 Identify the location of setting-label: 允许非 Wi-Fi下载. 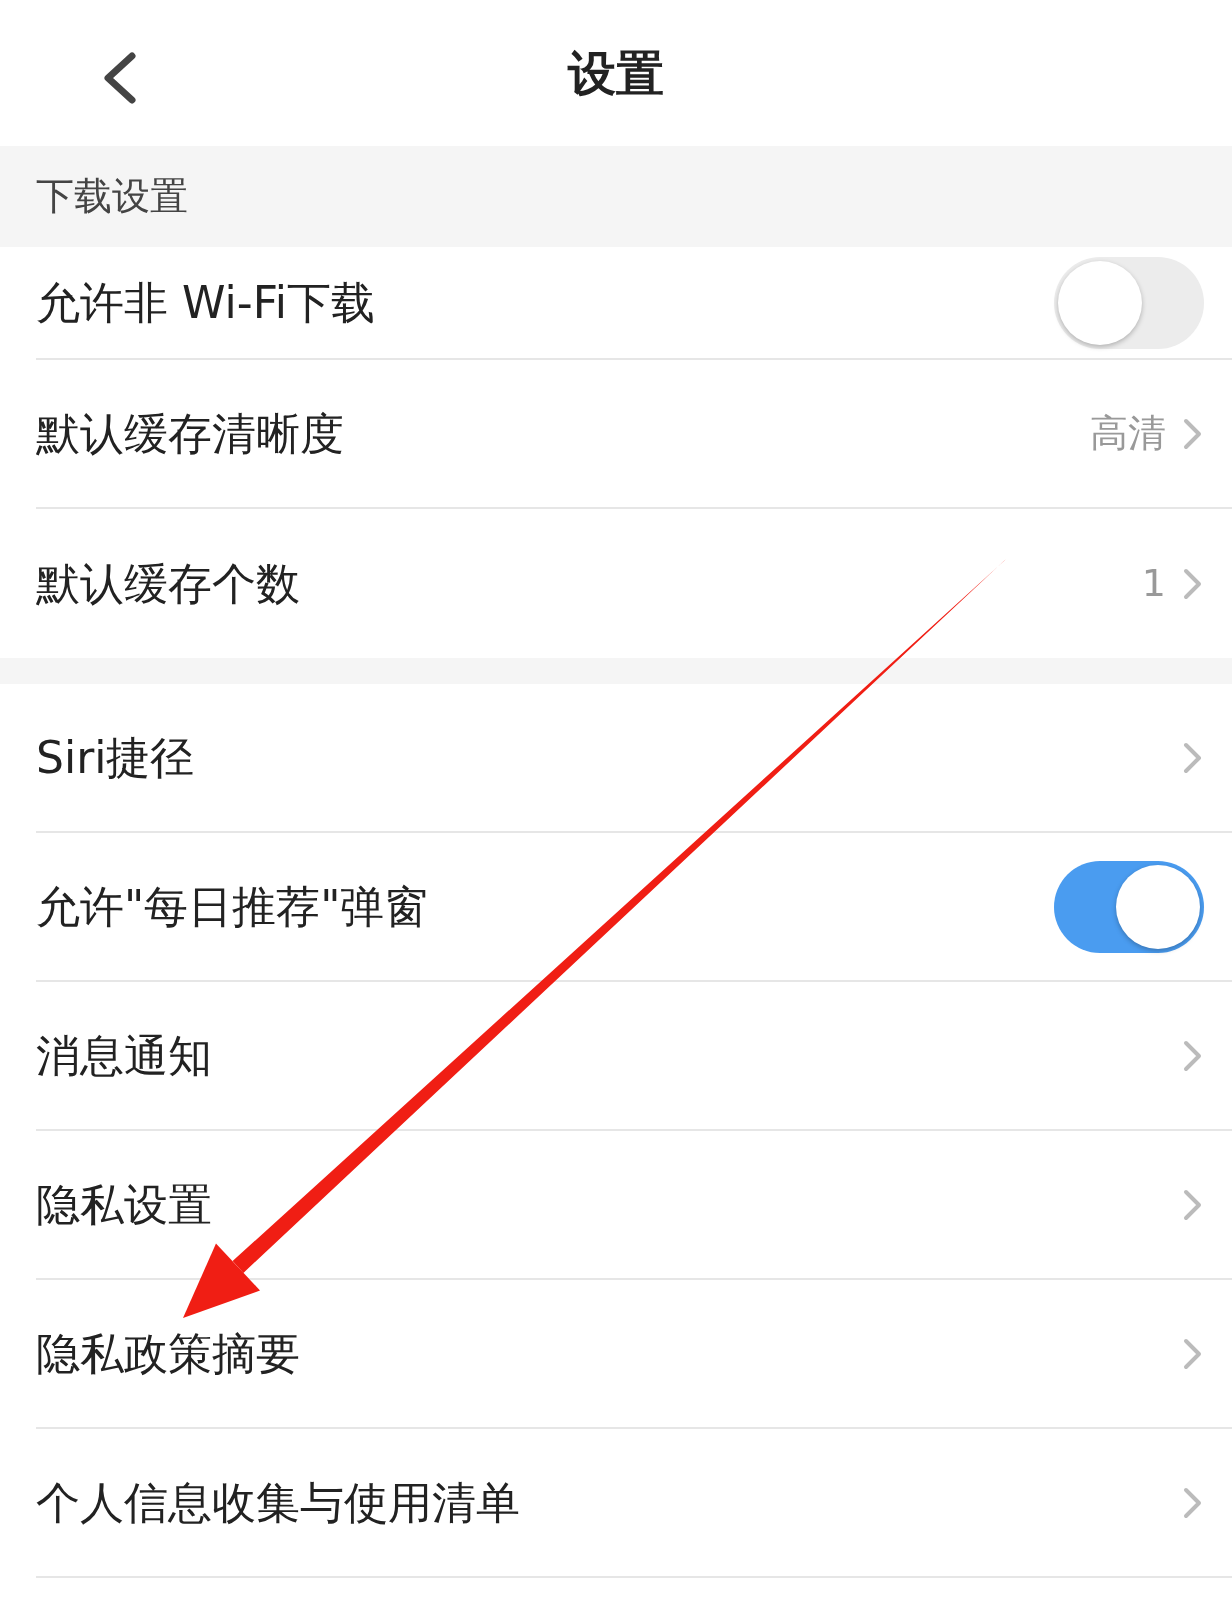
(205, 302).